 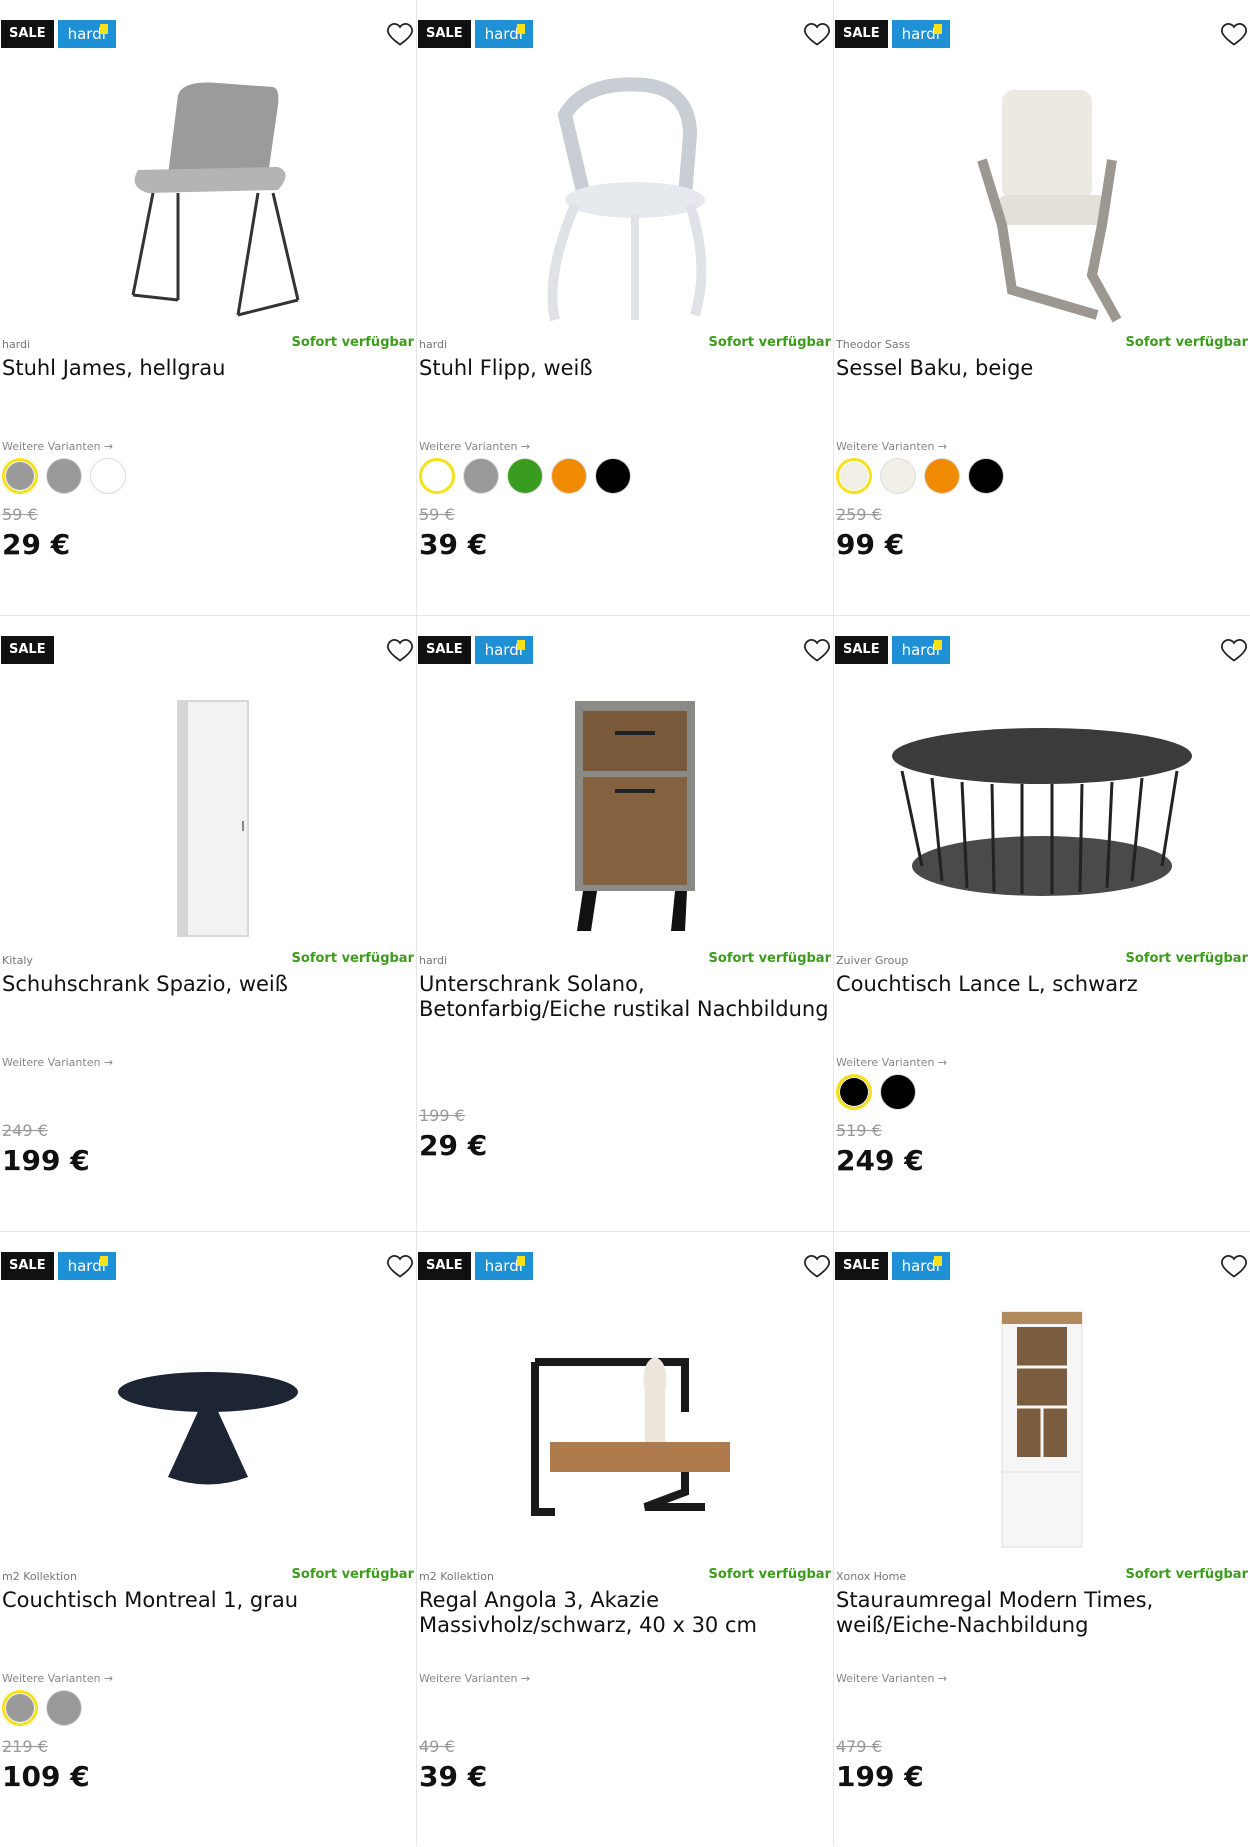 I want to click on price: 109 €, so click(x=46, y=1776).